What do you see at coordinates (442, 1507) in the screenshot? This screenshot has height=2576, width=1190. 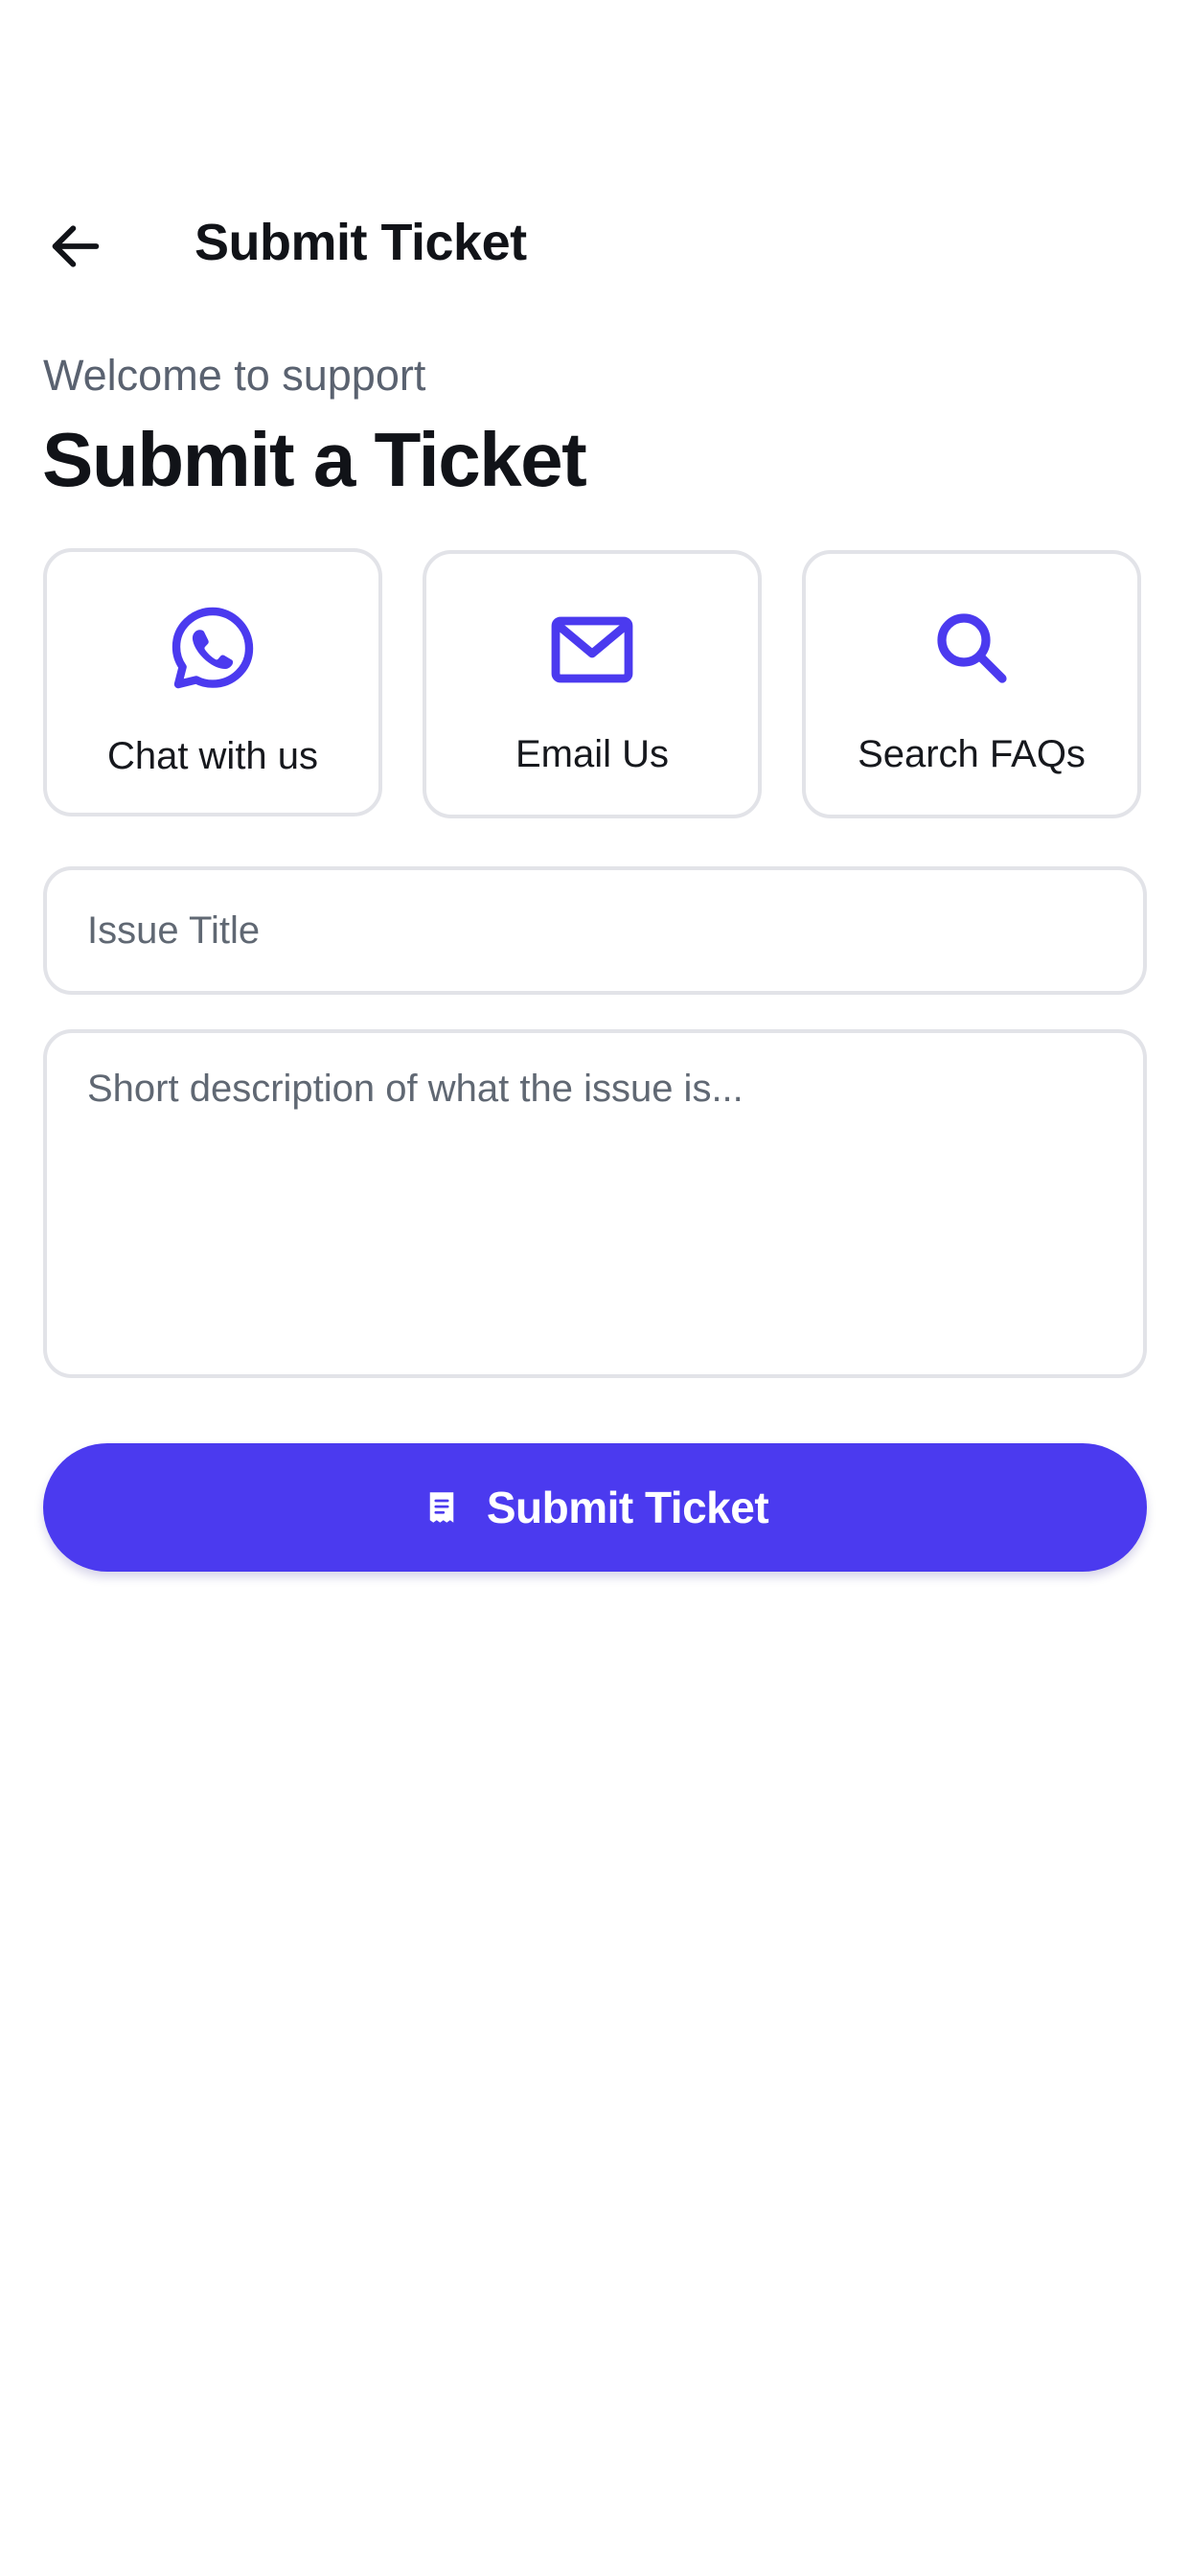 I see `receipt-icon` at bounding box center [442, 1507].